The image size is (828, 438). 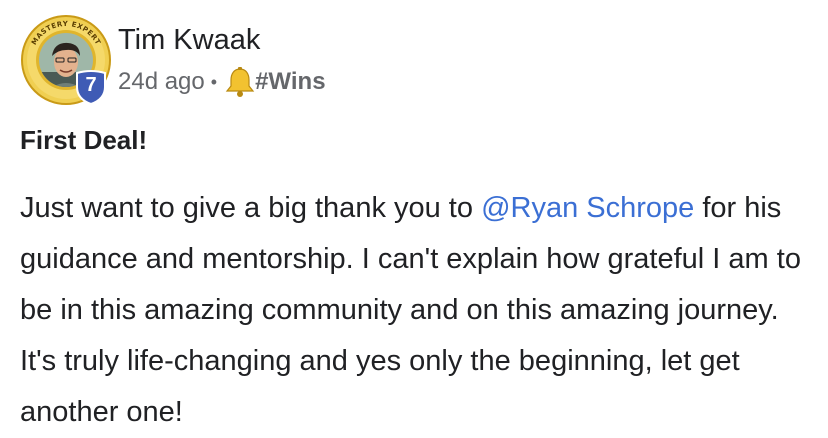 What do you see at coordinates (66, 60) in the screenshot?
I see `author-avatar: MASTERY EXPERT 7` at bounding box center [66, 60].